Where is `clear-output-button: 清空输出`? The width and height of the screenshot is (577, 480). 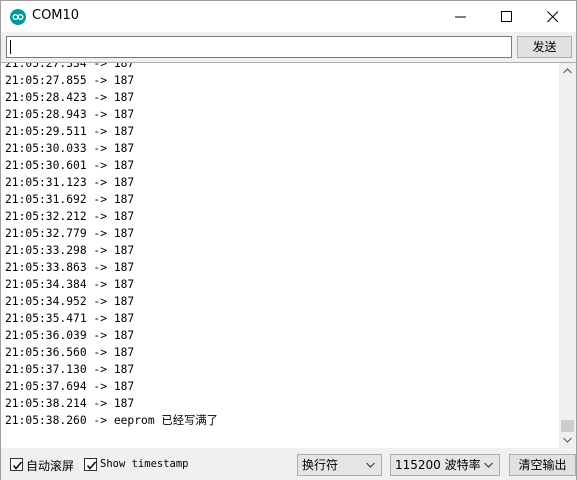
clear-output-button: 清空输出 is located at coordinates (542, 465).